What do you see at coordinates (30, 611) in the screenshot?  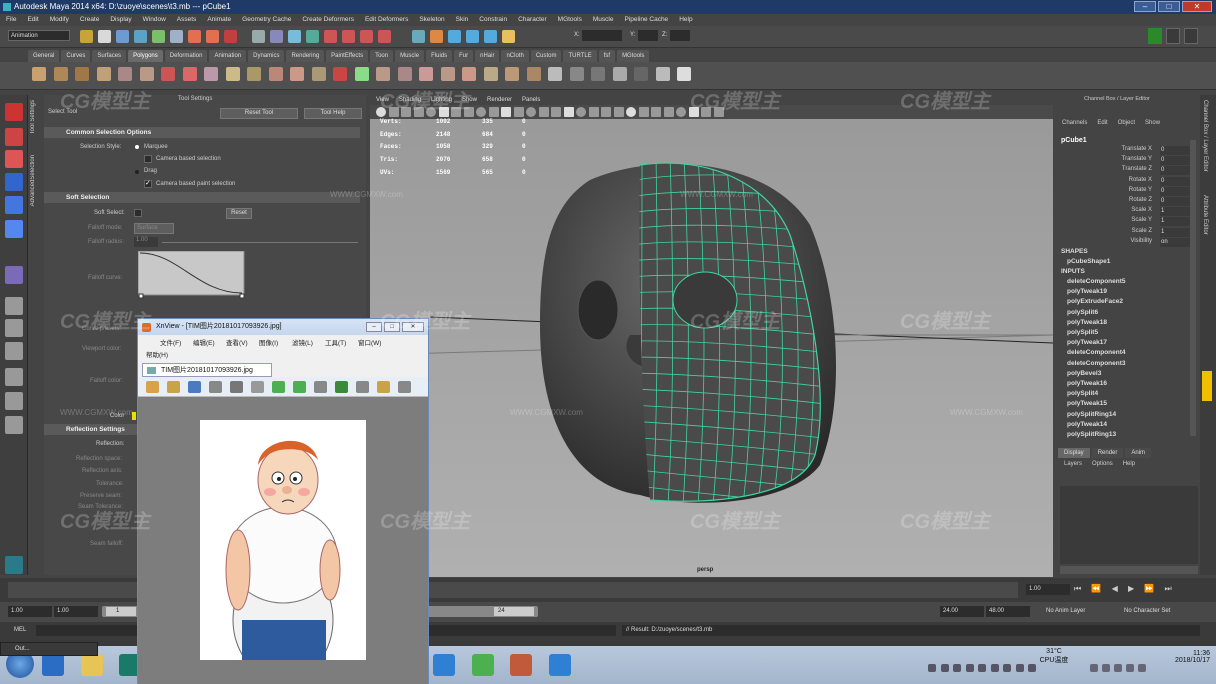 I see `anim-start-field: 1.00` at bounding box center [30, 611].